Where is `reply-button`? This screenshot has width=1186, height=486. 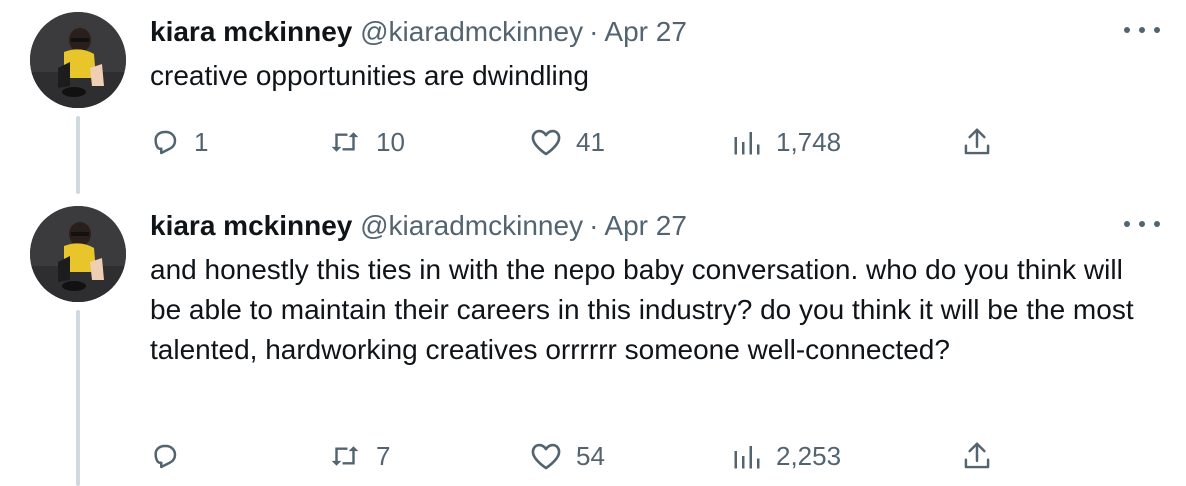 reply-button is located at coordinates (172, 456).